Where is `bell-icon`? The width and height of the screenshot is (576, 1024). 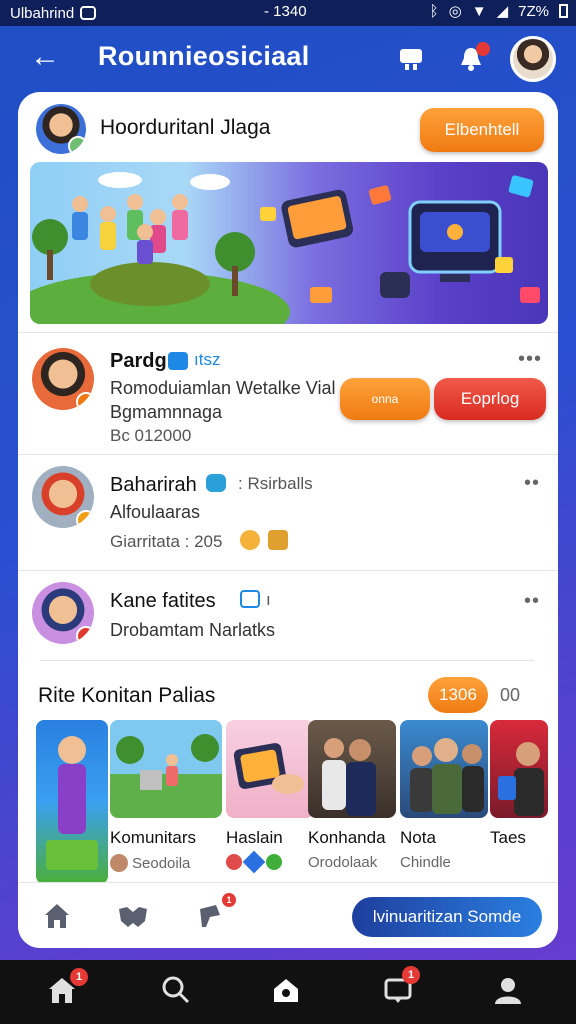 bell-icon is located at coordinates (473, 58).